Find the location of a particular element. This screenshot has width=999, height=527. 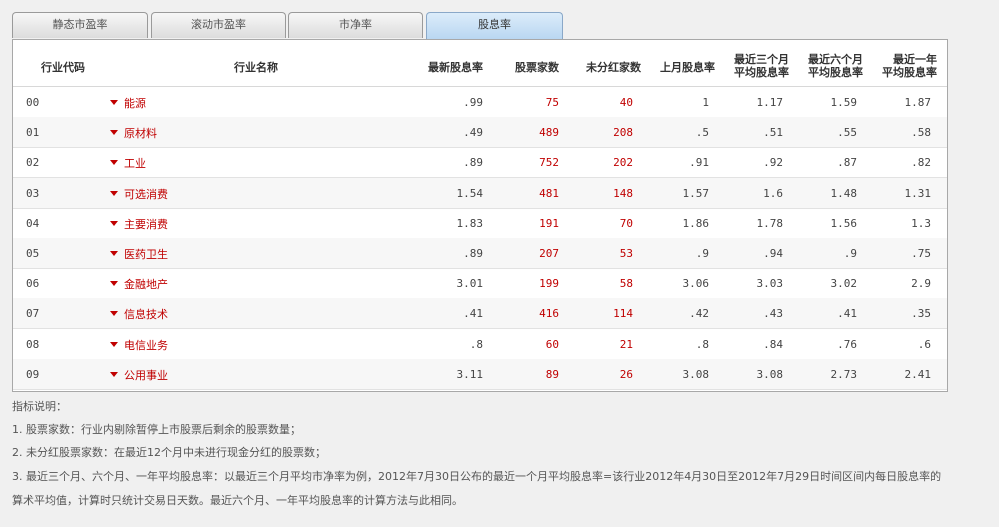

tab-static-pe: 静态市盈率 is located at coordinates (80, 25).